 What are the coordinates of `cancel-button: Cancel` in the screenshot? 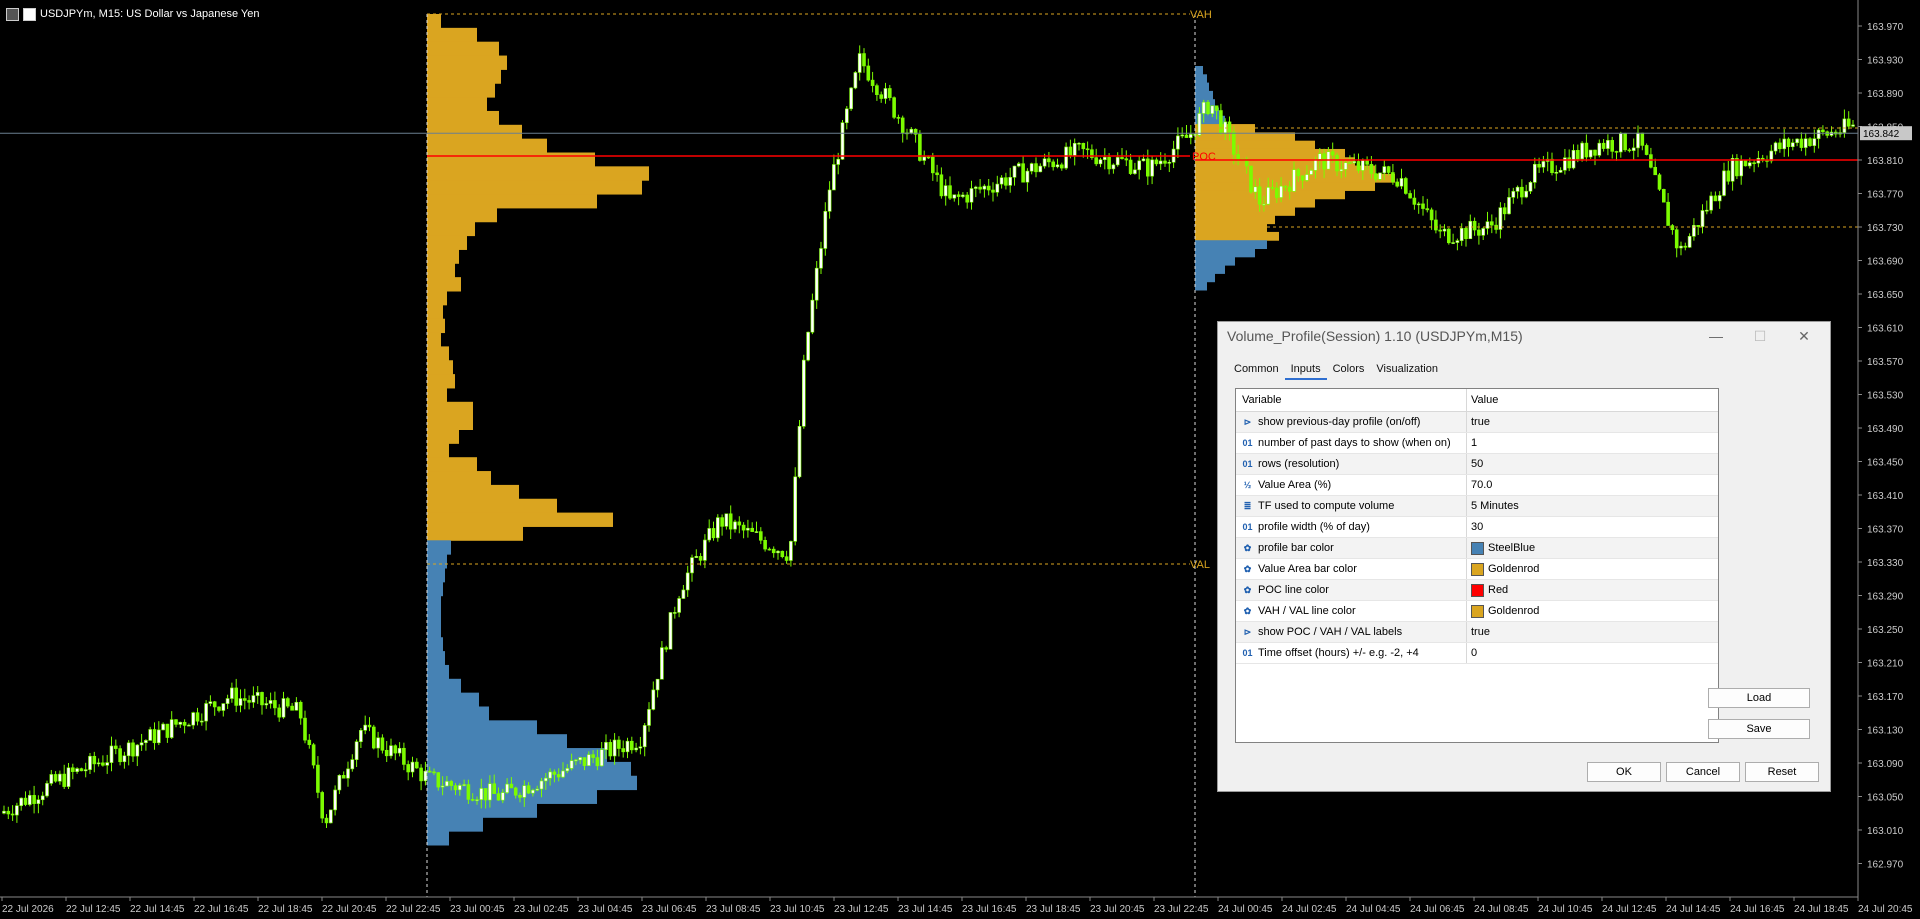 It's located at (1703, 772).